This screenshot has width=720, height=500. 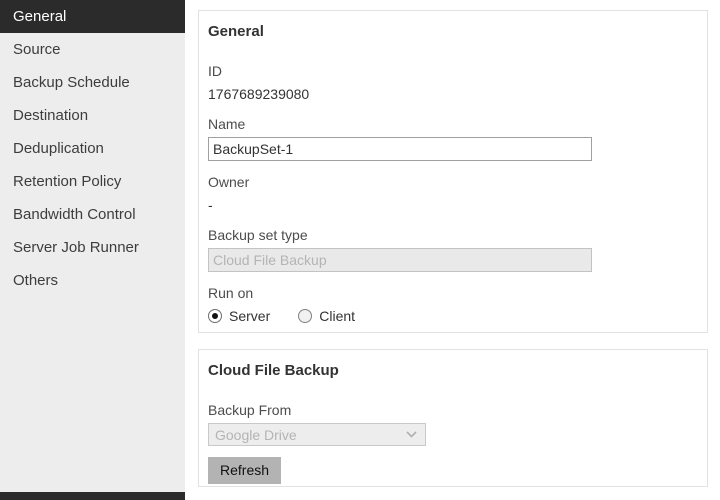 What do you see at coordinates (92, 82) in the screenshot?
I see `sidebar-item-backup-schedule: Backup Schedule` at bounding box center [92, 82].